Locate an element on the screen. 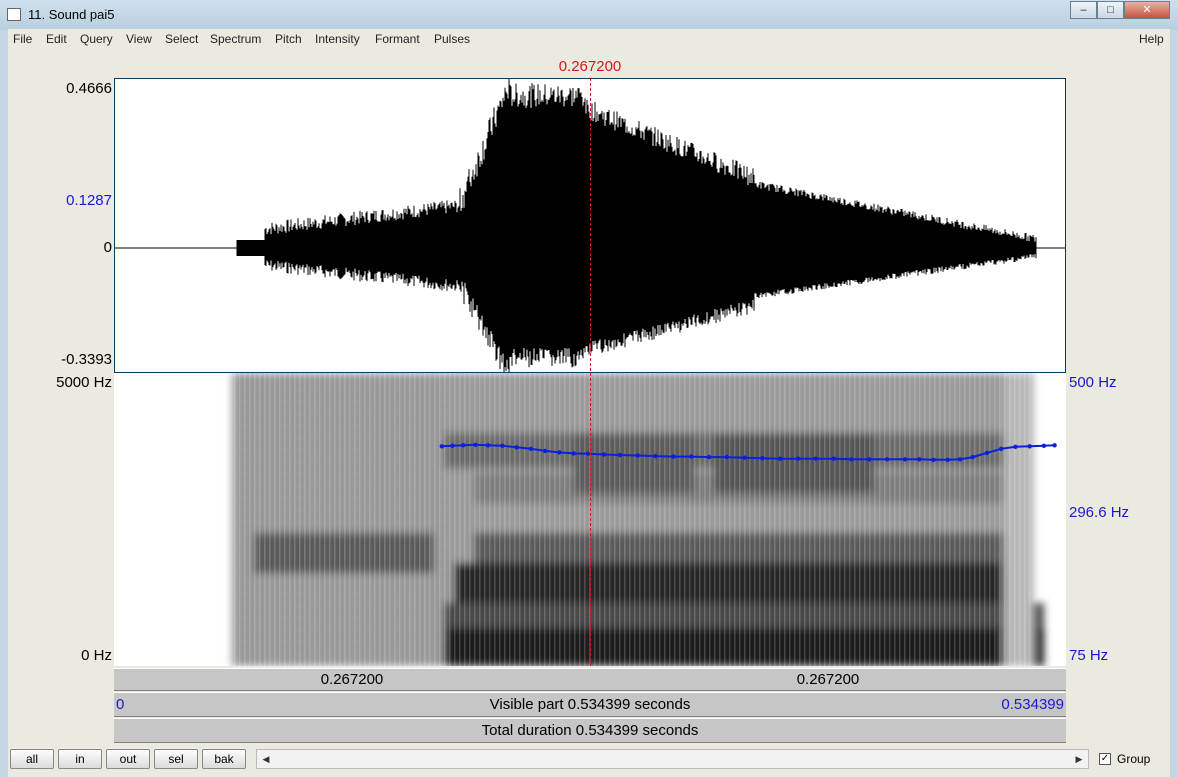 This screenshot has height=777, width=1178. minimize-button: – is located at coordinates (1083, 10).